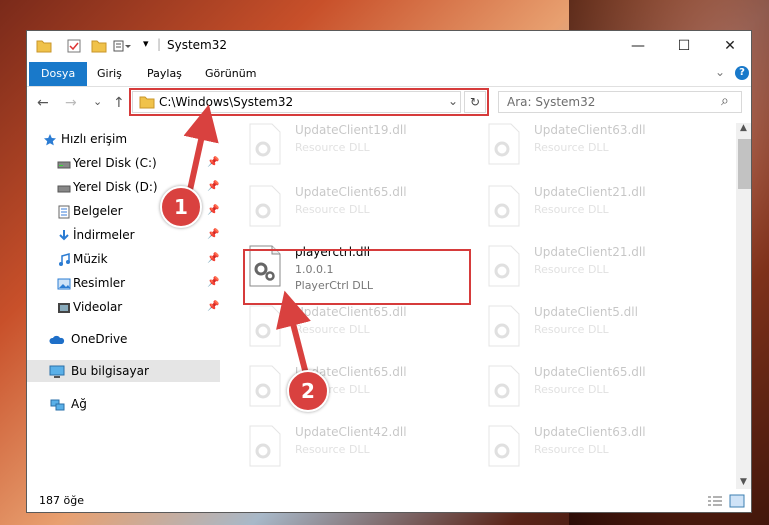 This screenshot has height=525, width=769. What do you see at coordinates (247, 240) in the screenshot?
I see `annotation-arrows` at bounding box center [247, 240].